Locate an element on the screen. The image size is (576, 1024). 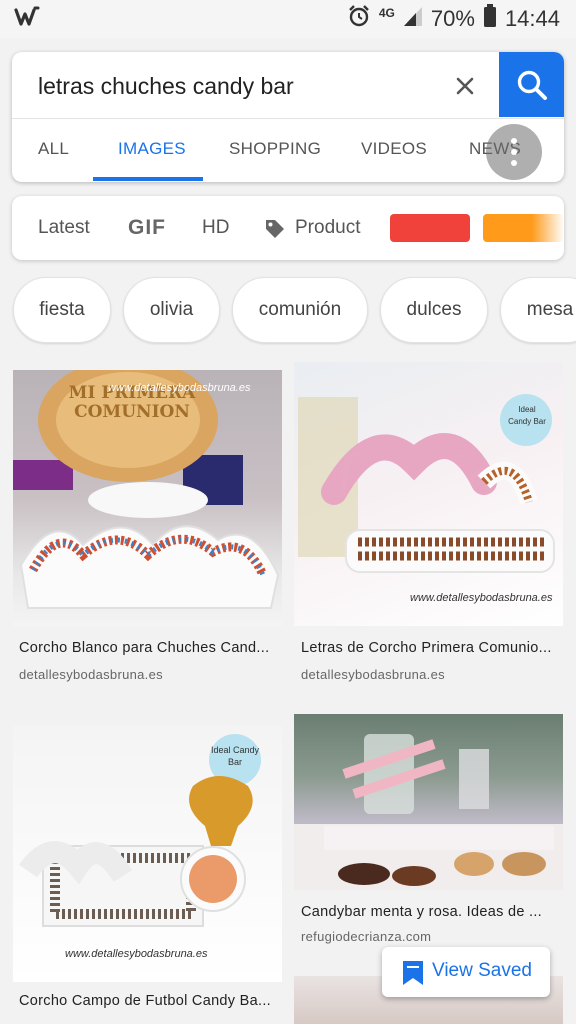
search-input is located at coordinates (238, 86).